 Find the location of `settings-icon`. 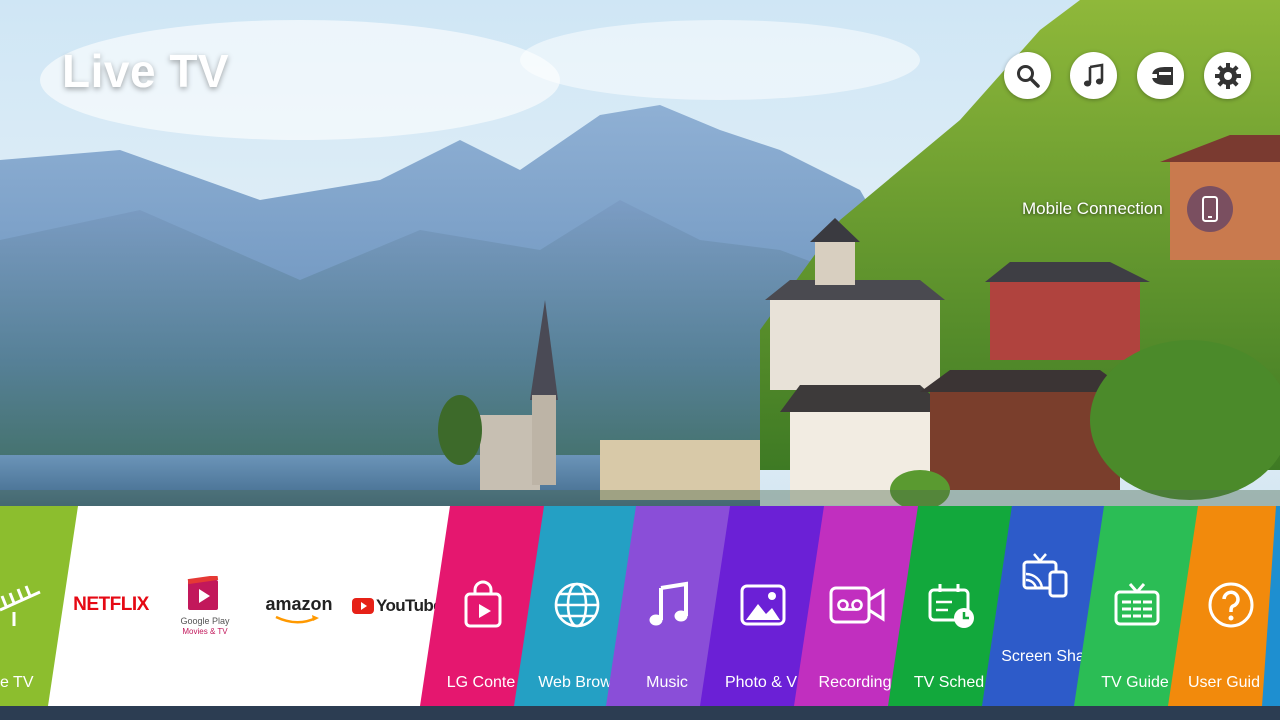

settings-icon is located at coordinates (1227, 75).